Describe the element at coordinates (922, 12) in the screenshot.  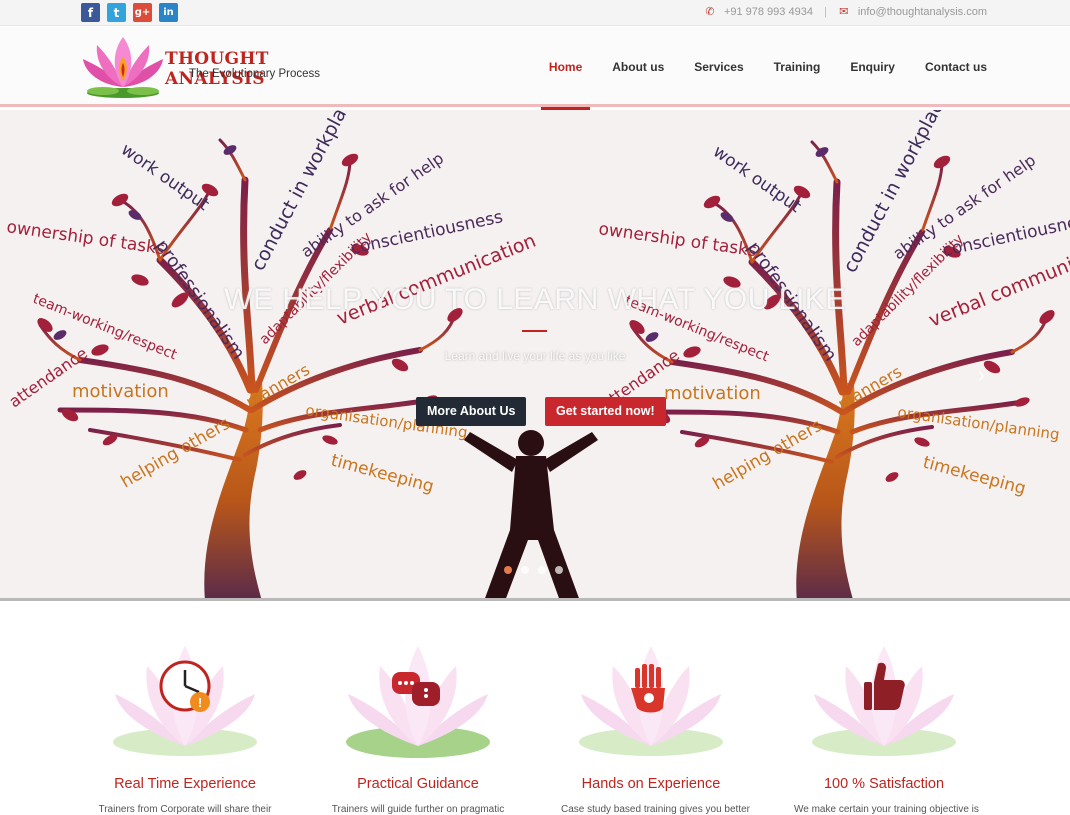
I see `email-link: info@thoughtanalysis.com` at that location.